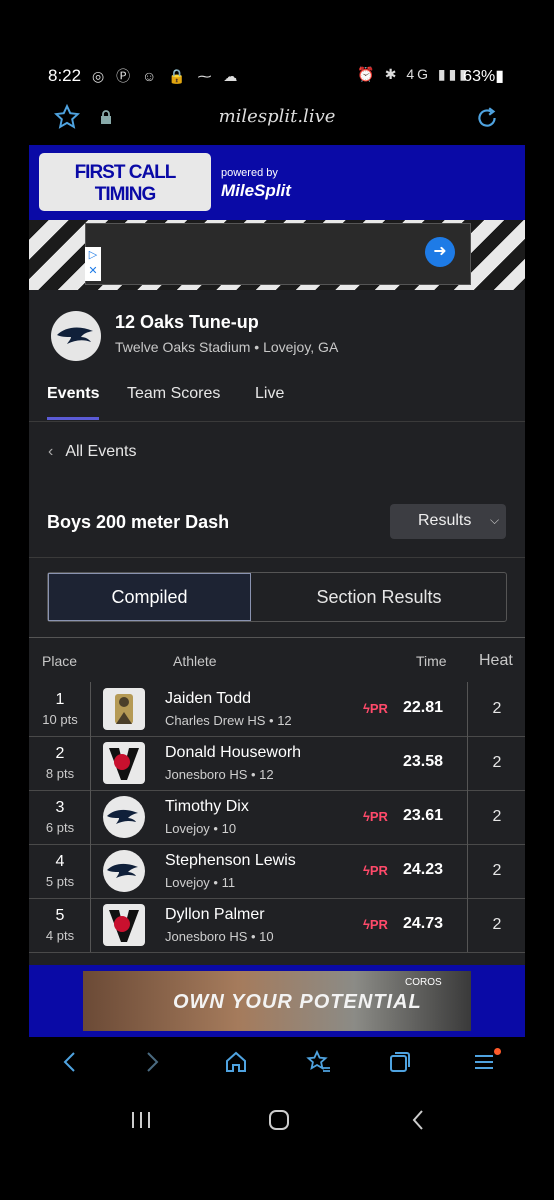 This screenshot has height=1200, width=554. Describe the element at coordinates (277, 557) in the screenshot. I see `event-divider` at that location.